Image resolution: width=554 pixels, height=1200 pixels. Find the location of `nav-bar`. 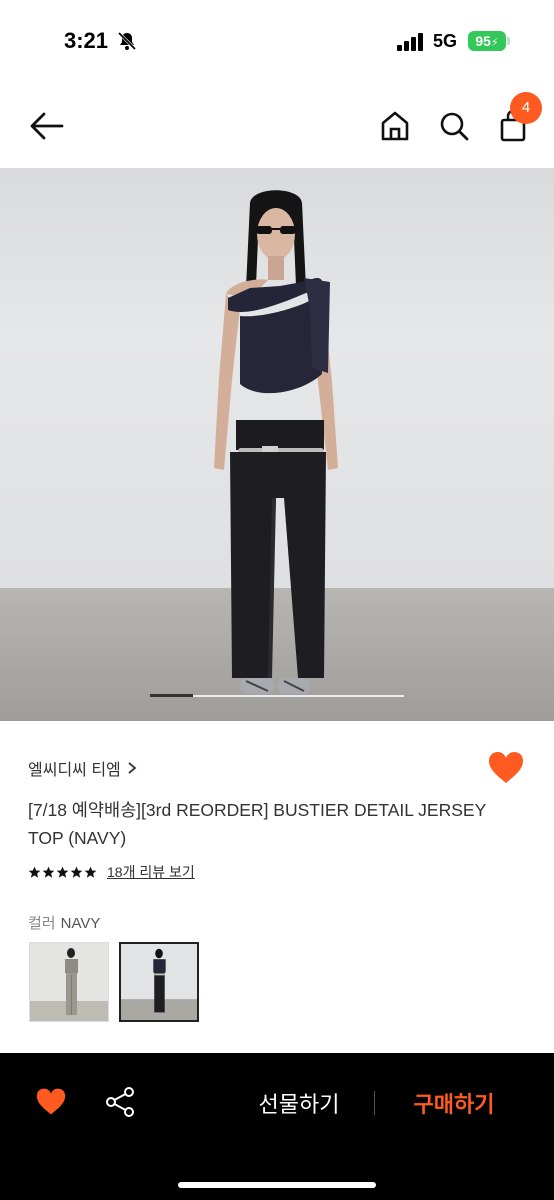

nav-bar is located at coordinates (277, 126).